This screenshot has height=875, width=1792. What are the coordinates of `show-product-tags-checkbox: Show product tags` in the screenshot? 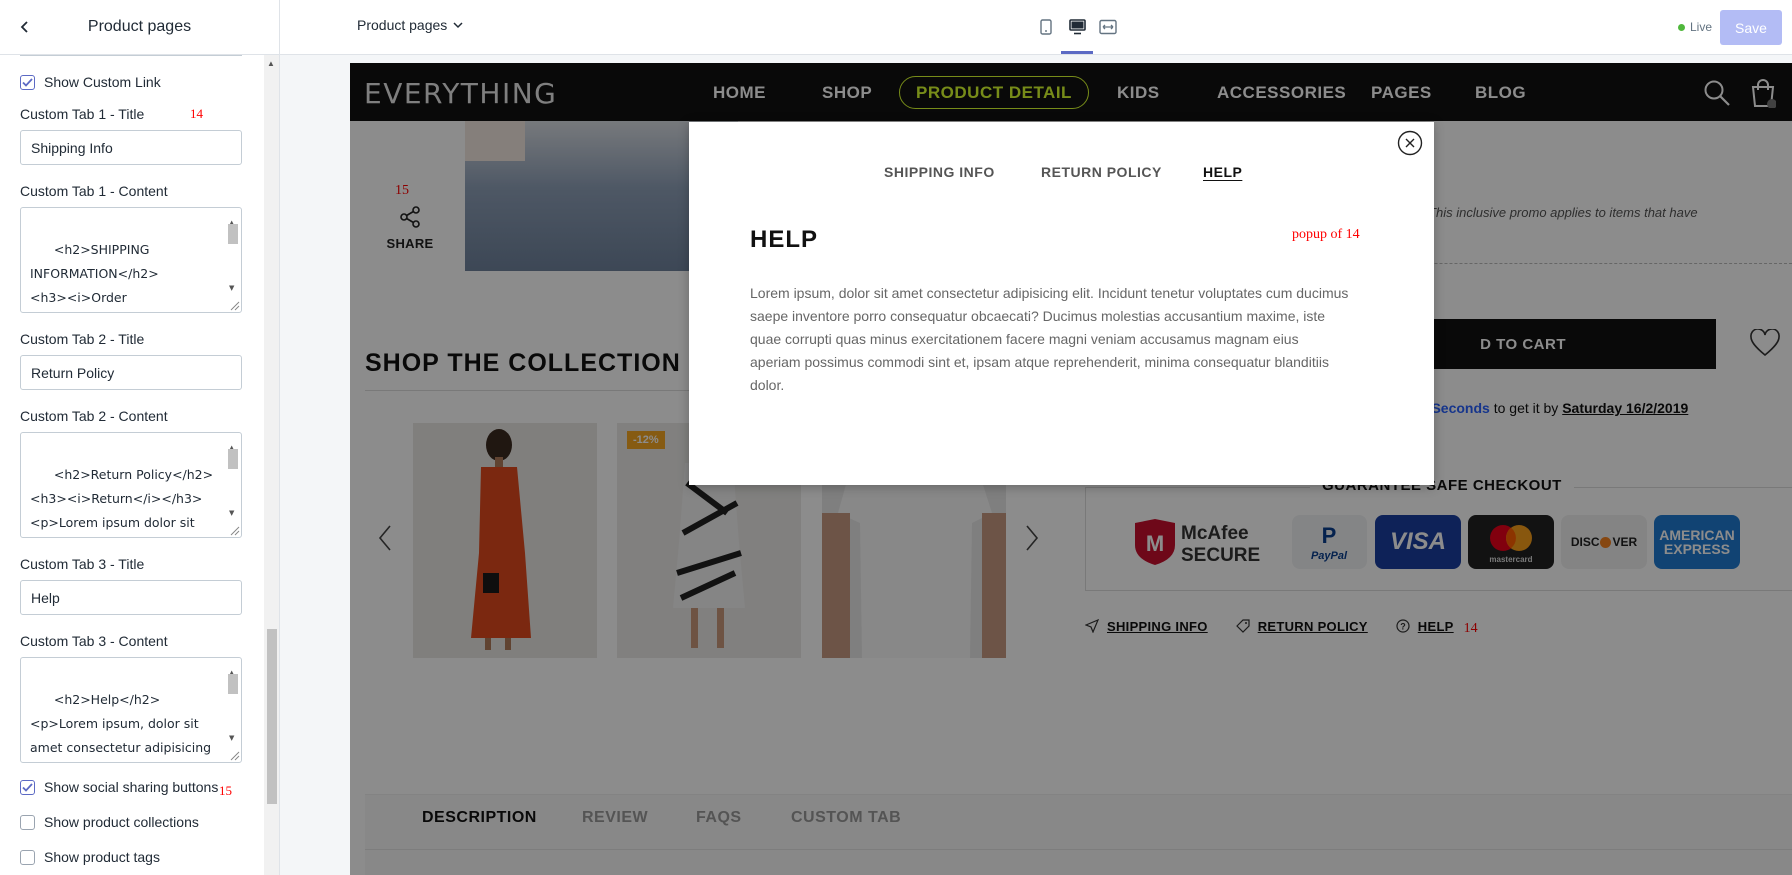 It's located at (132, 857).